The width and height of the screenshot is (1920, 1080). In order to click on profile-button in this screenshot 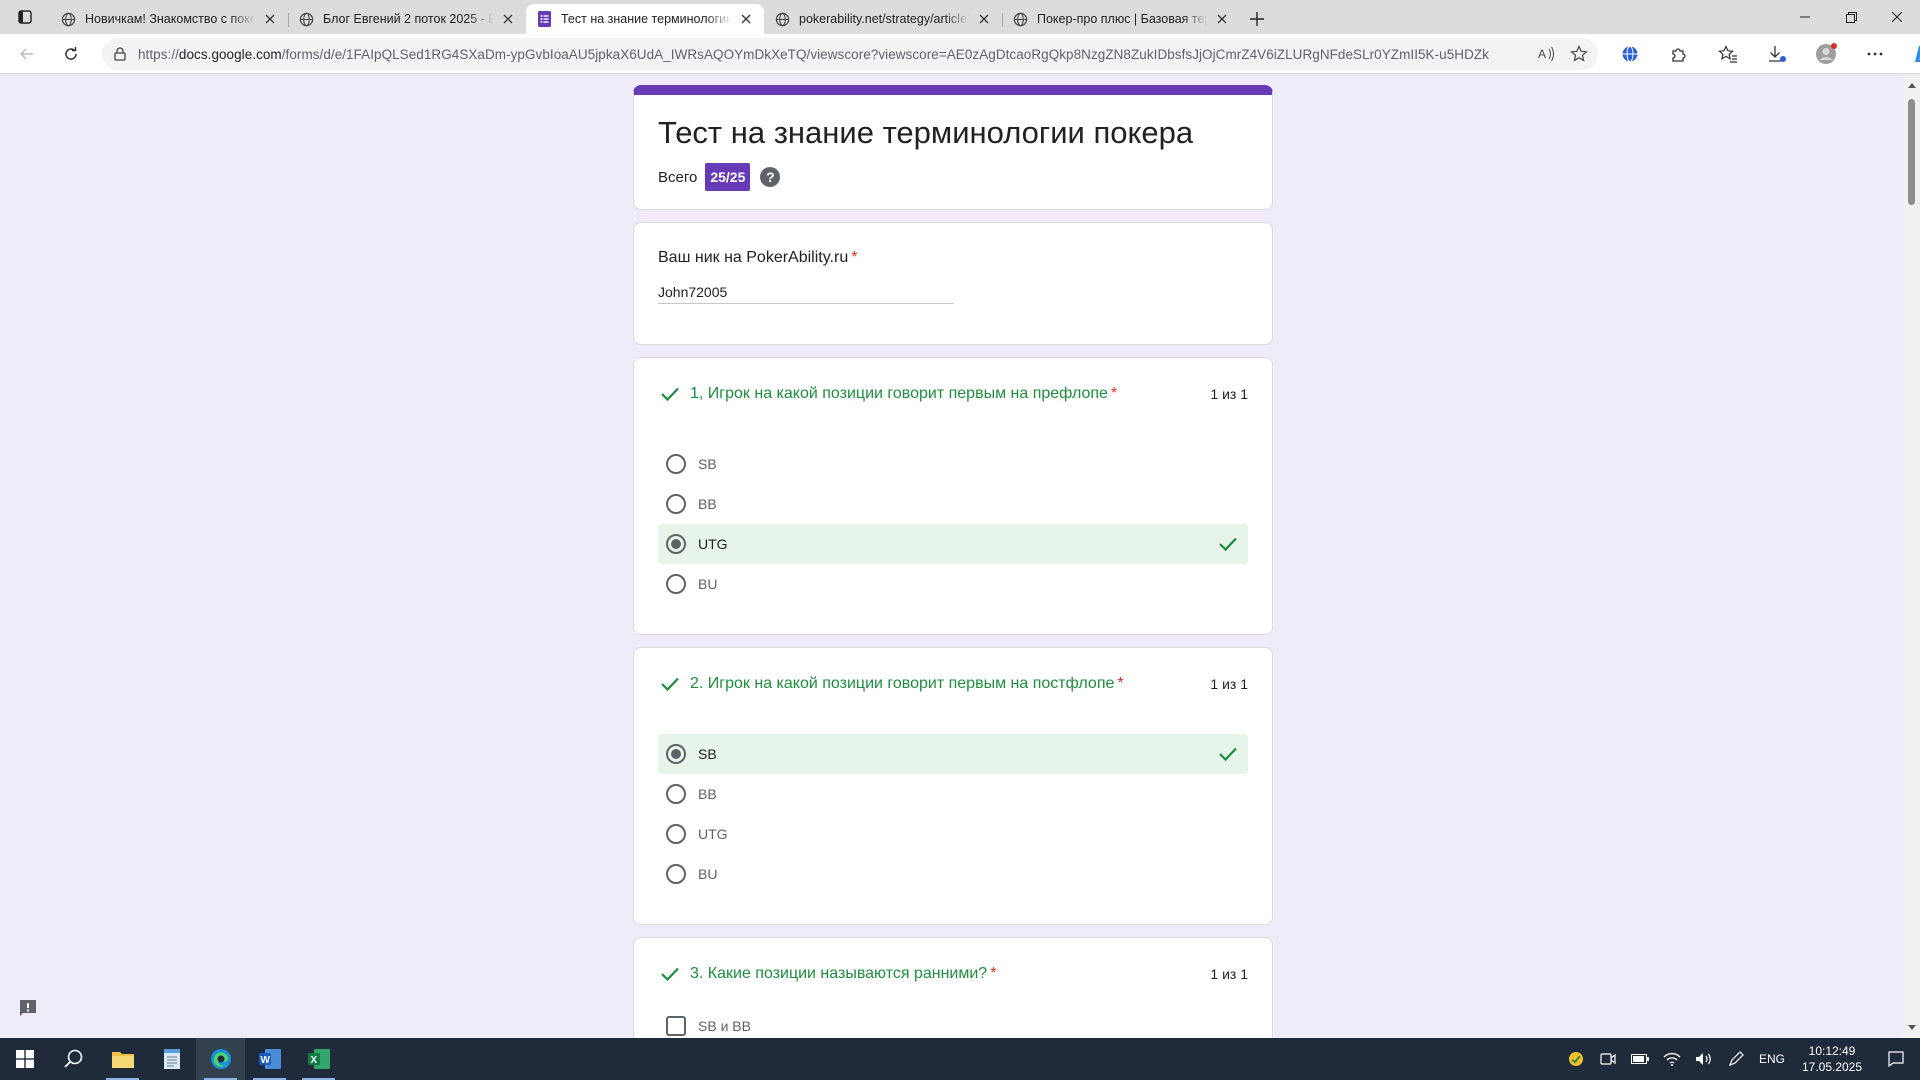, I will do `click(1825, 54)`.